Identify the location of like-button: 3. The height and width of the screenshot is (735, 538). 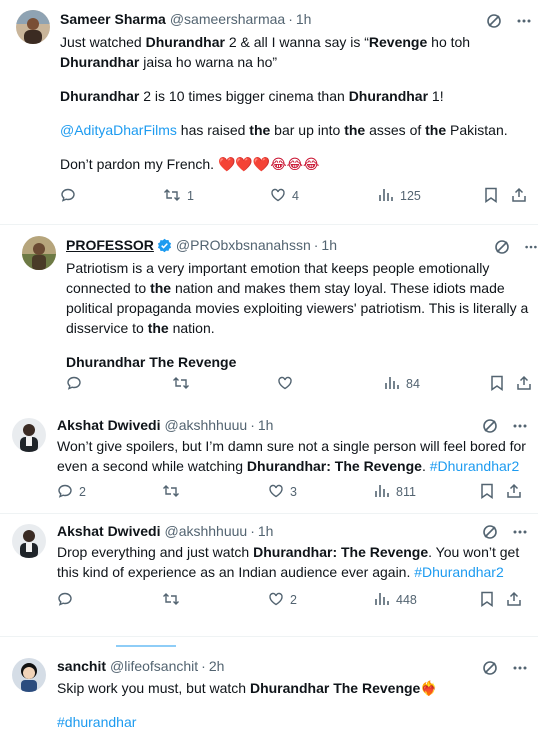
(282, 492).